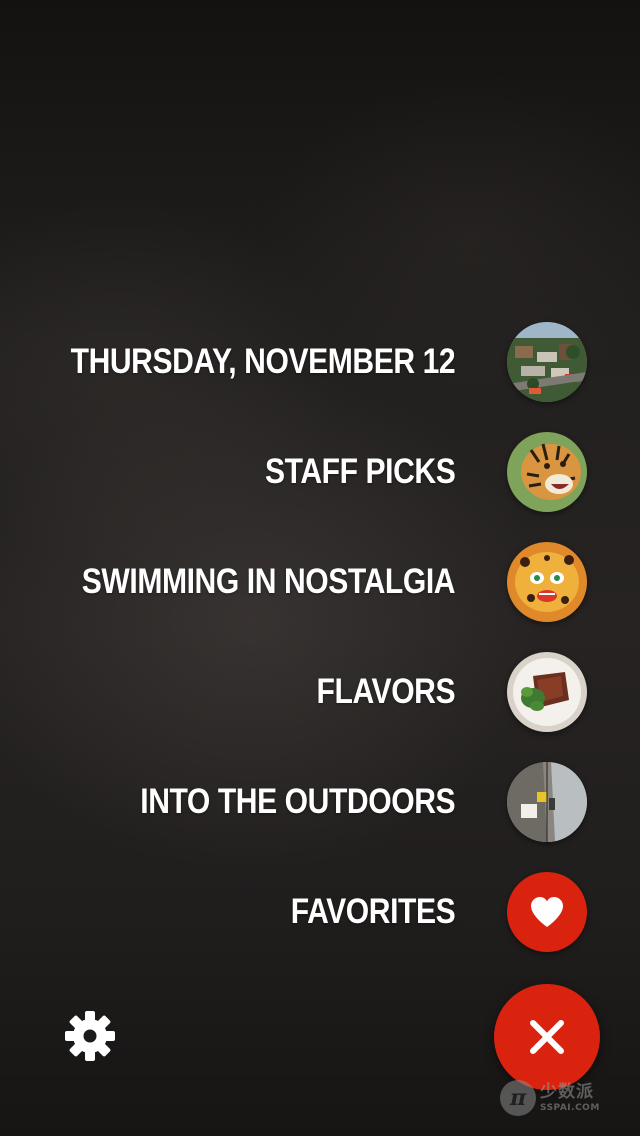 The width and height of the screenshot is (640, 1136). Describe the element at coordinates (262, 361) in the screenshot. I see `menu-item-label: THURSDAY, NOVEMBER 12` at that location.